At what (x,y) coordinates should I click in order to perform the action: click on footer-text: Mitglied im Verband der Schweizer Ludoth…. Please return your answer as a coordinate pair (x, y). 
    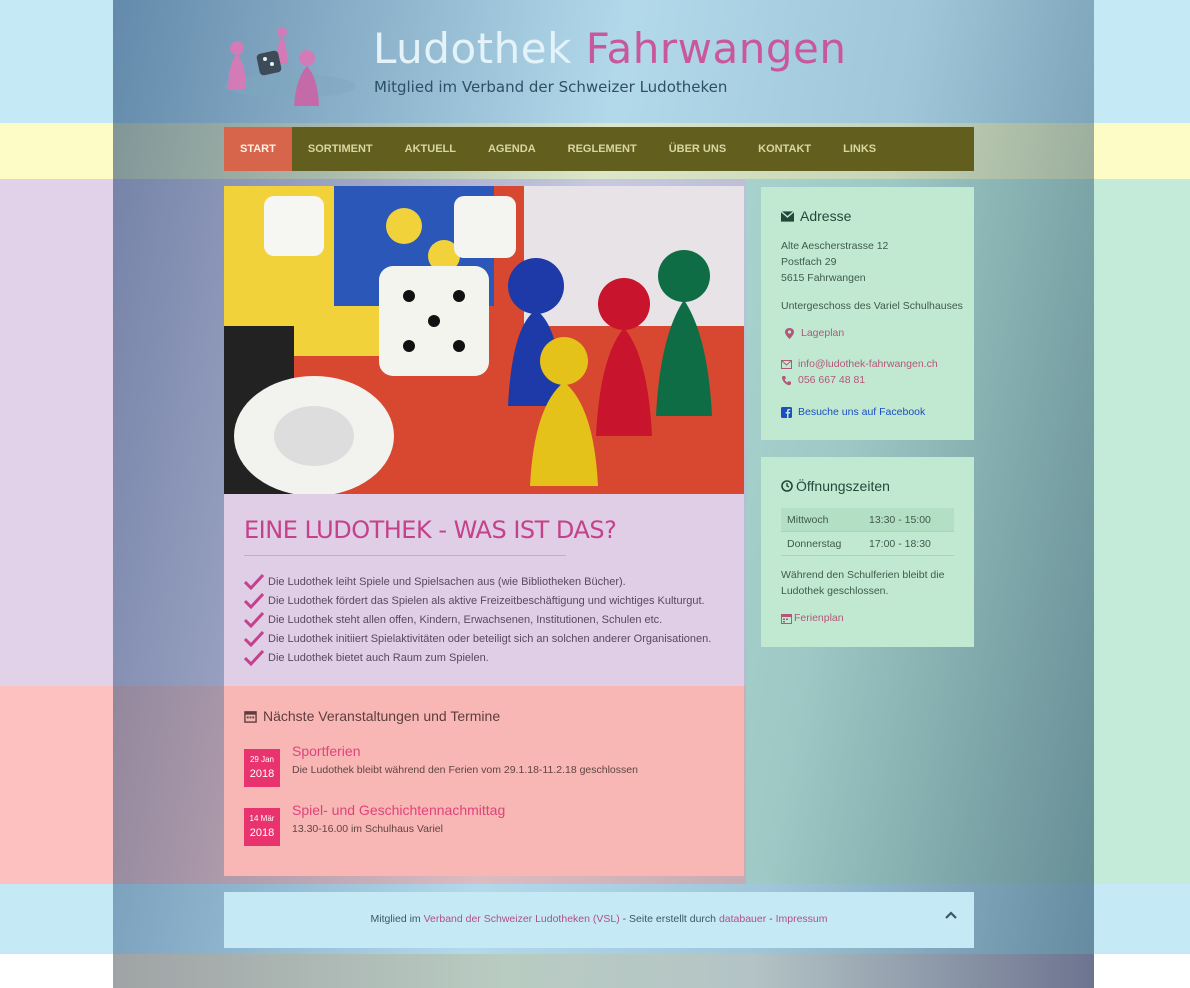
    Looking at the image, I should click on (599, 919).